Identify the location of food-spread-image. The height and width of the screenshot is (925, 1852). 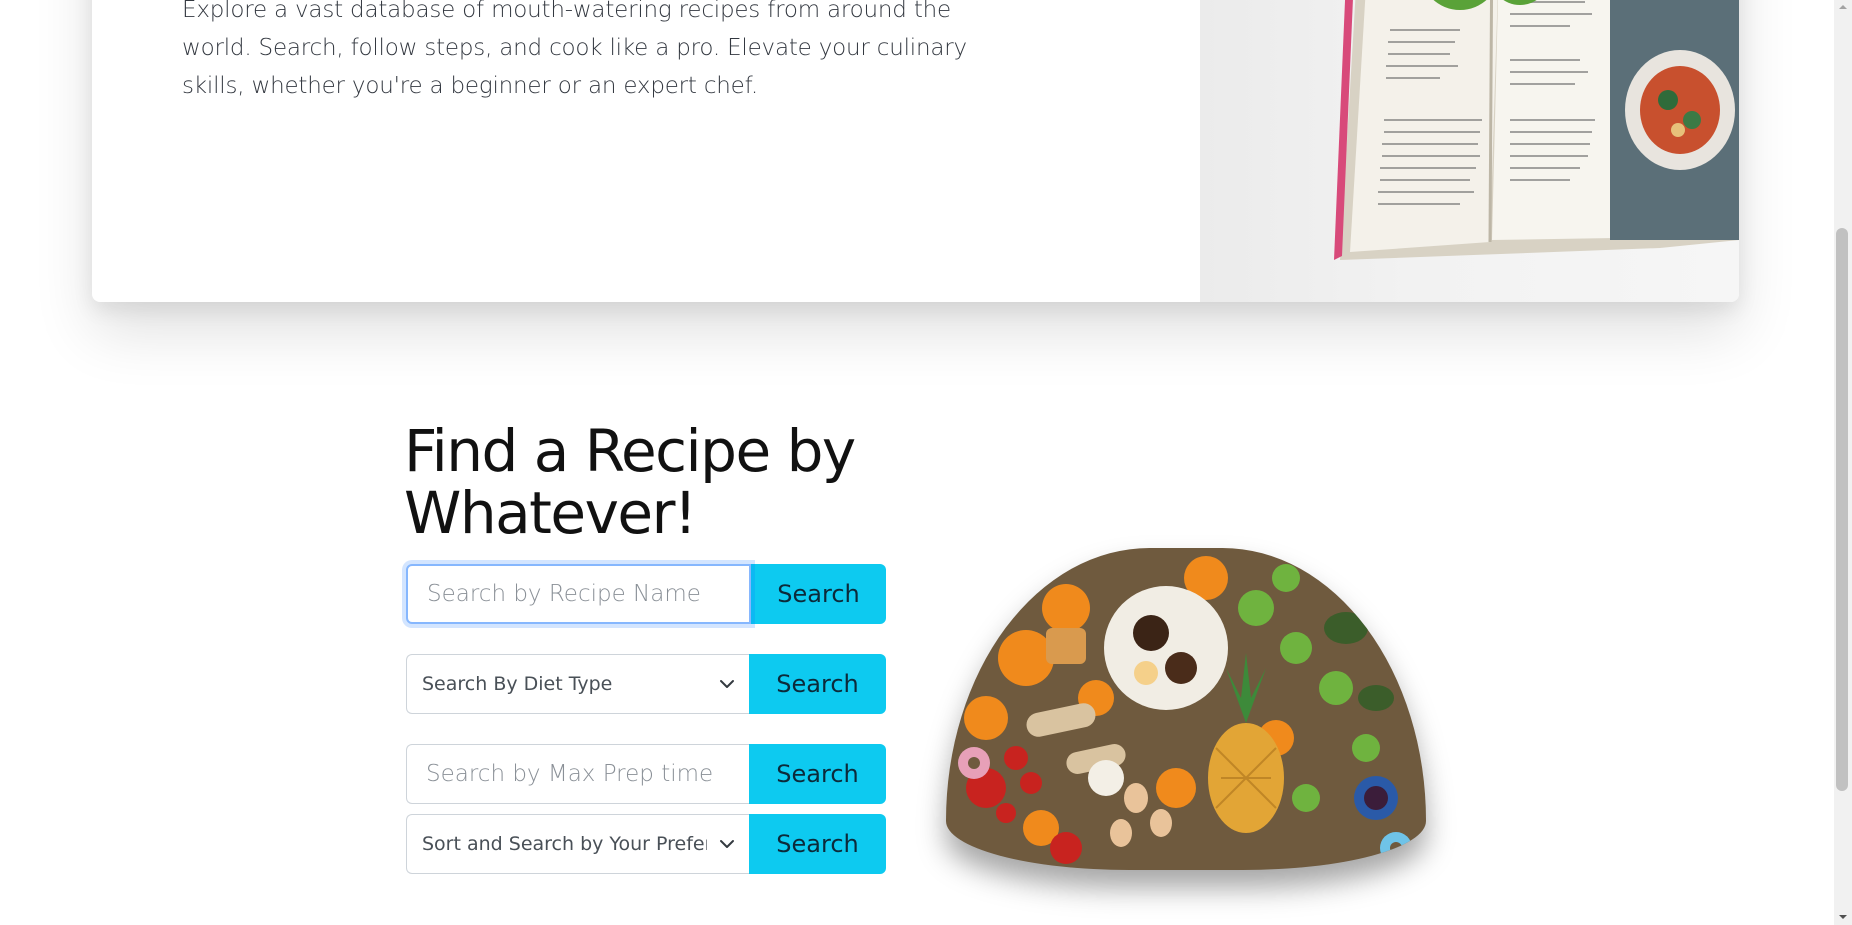
(1186, 709).